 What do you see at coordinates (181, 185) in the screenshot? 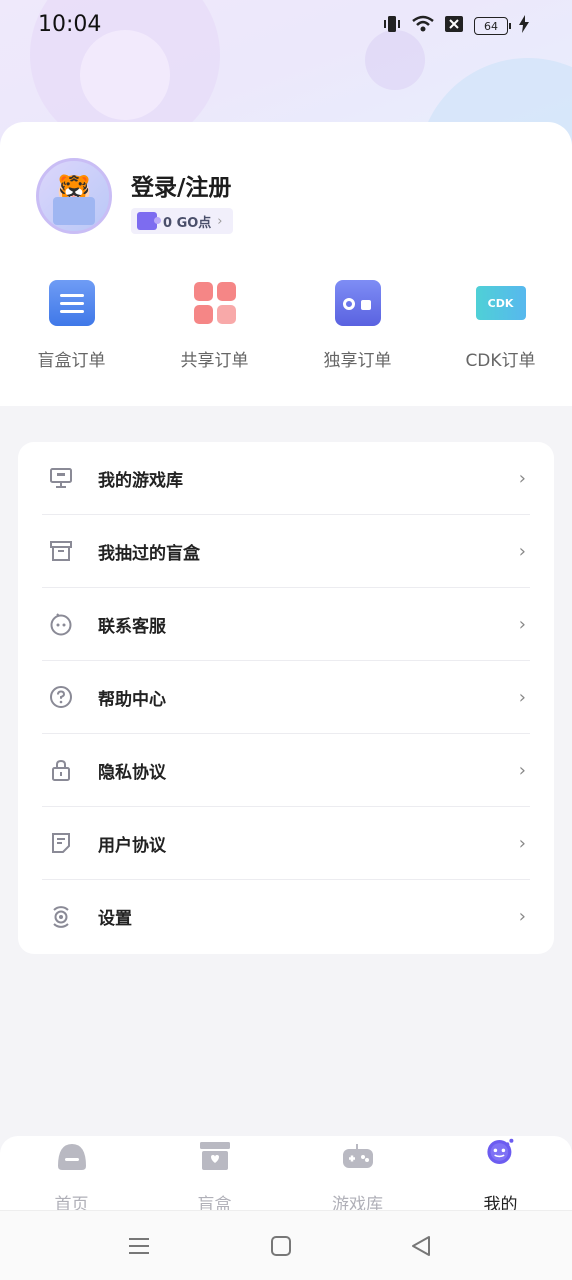
I see `login-register-link: 登录/注册` at bounding box center [181, 185].